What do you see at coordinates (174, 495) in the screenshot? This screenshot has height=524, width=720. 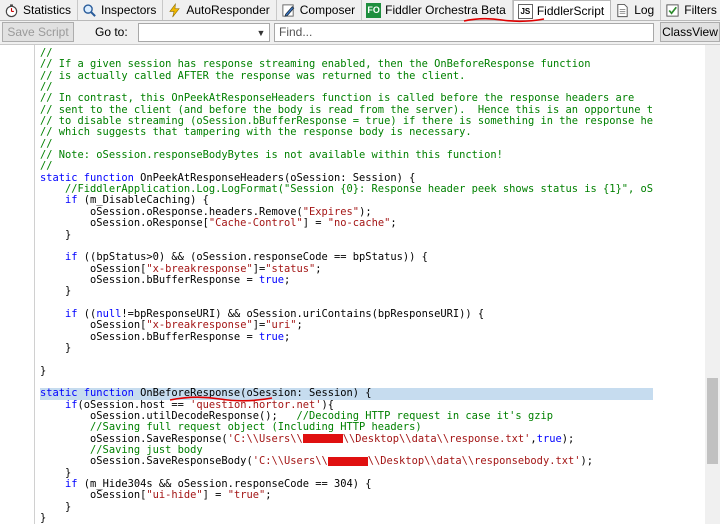 I see `code-token: "ui-hide"` at bounding box center [174, 495].